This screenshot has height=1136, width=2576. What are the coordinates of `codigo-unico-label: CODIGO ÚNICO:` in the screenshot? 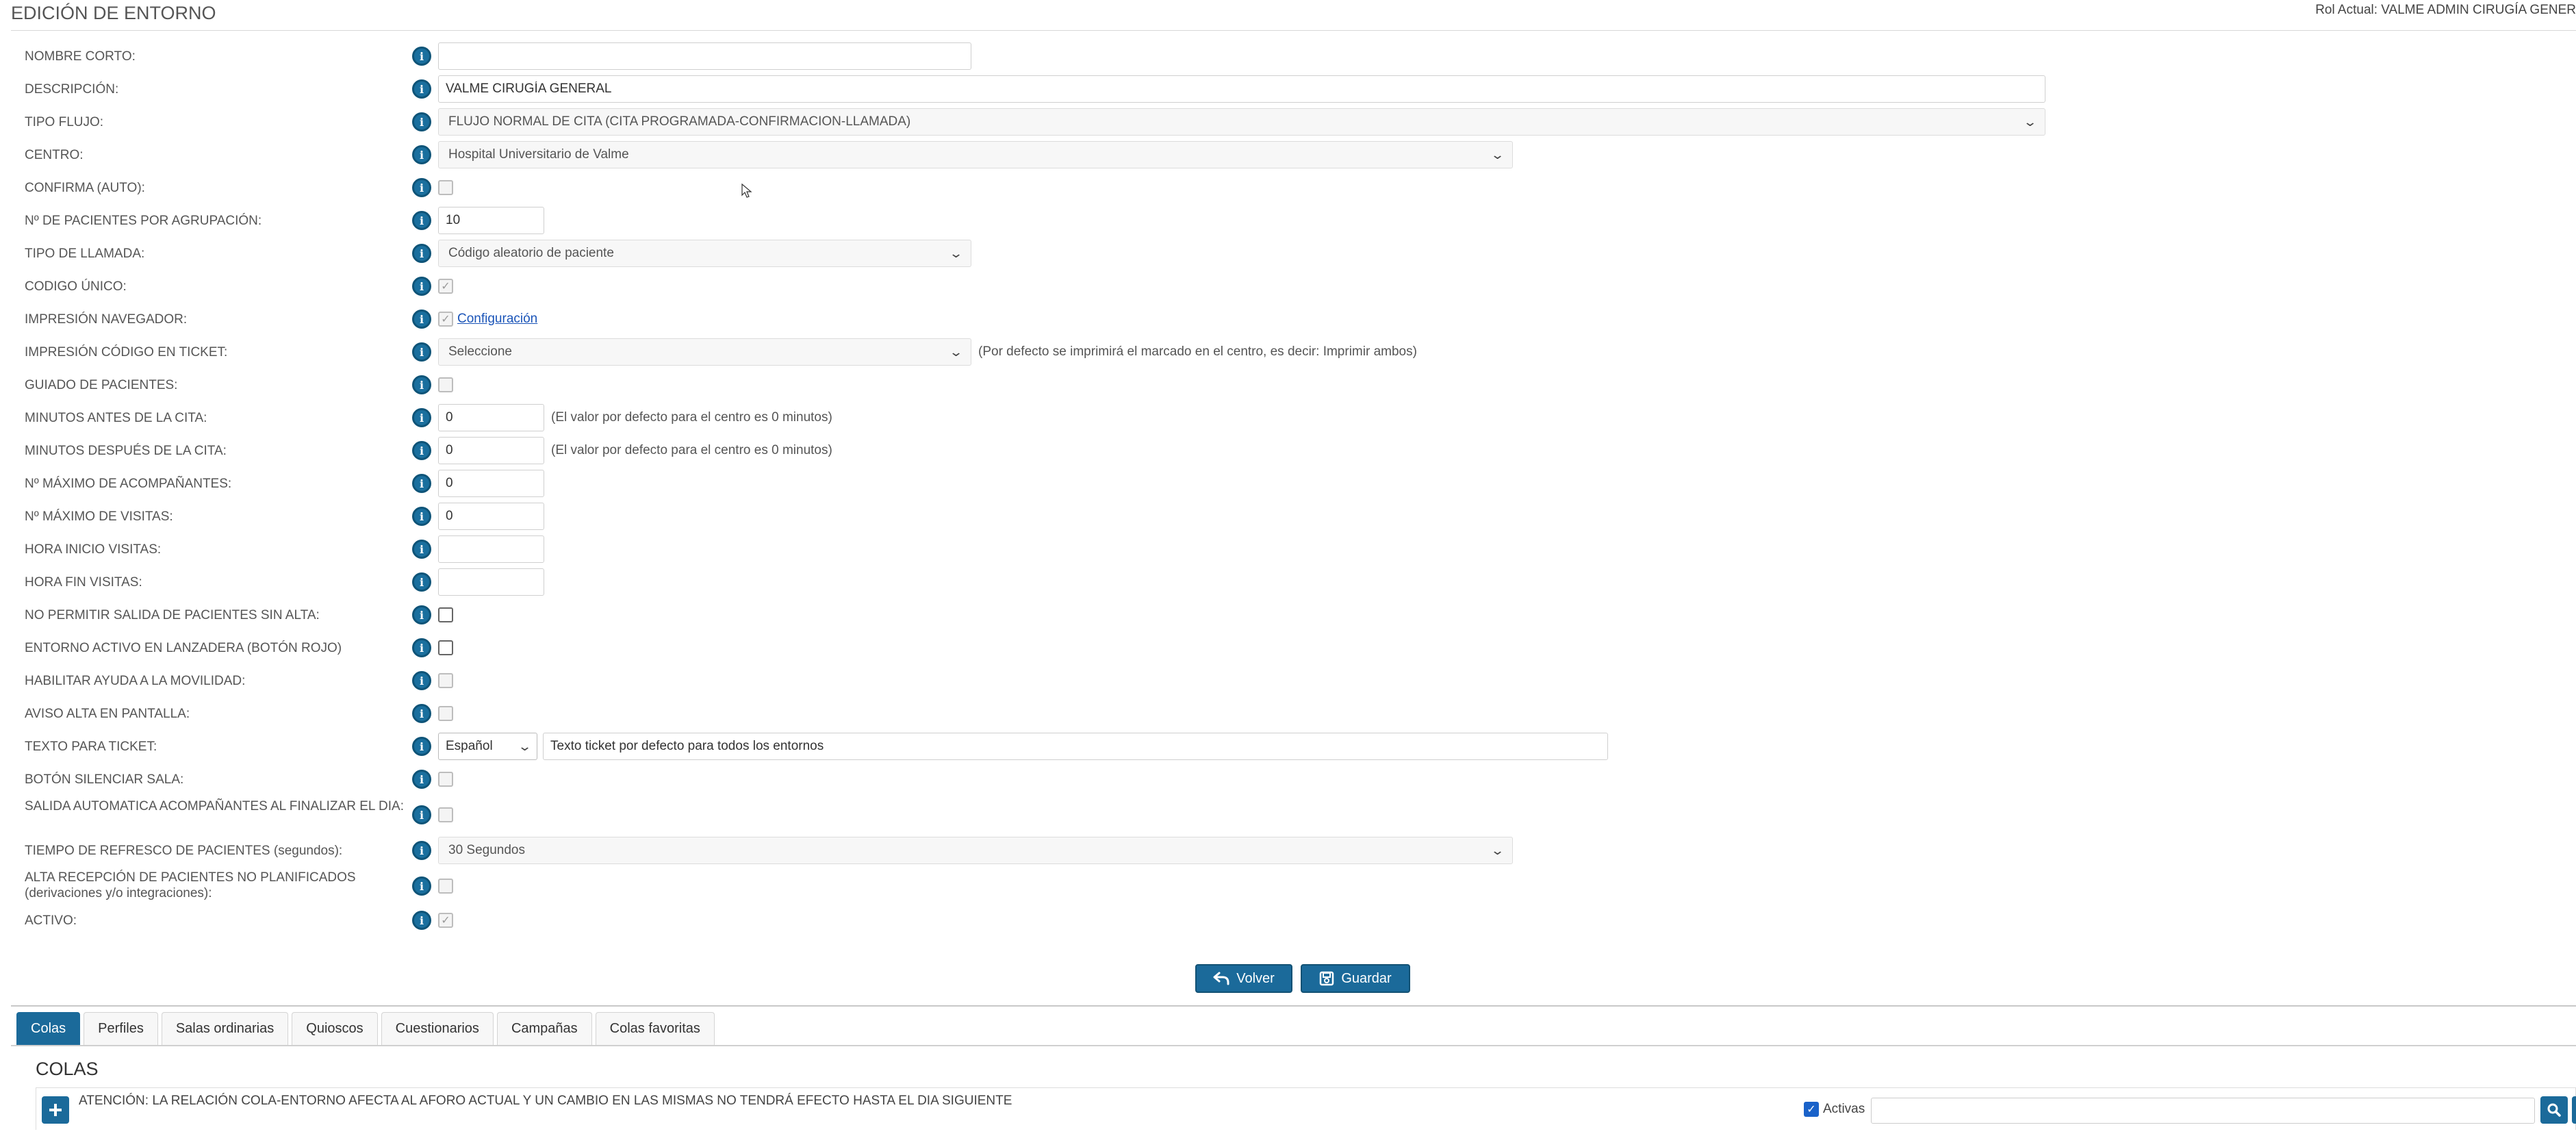 It's located at (76, 286).